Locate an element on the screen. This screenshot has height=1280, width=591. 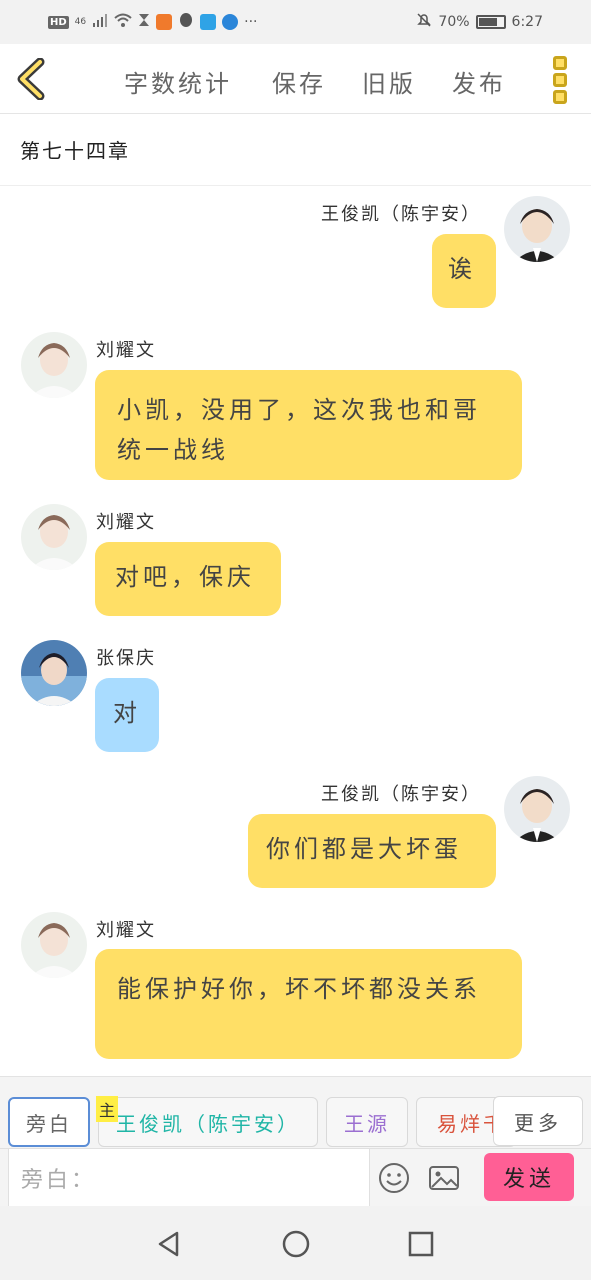
message-bubble: 能保护好你，坏不坏都没关系 is located at coordinates (308, 1004).